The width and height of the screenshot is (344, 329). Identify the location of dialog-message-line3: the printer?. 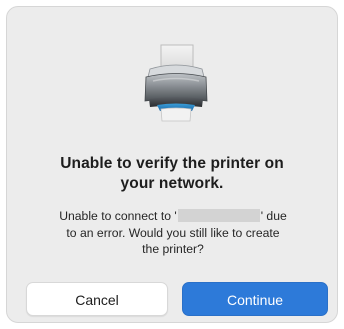
(173, 249).